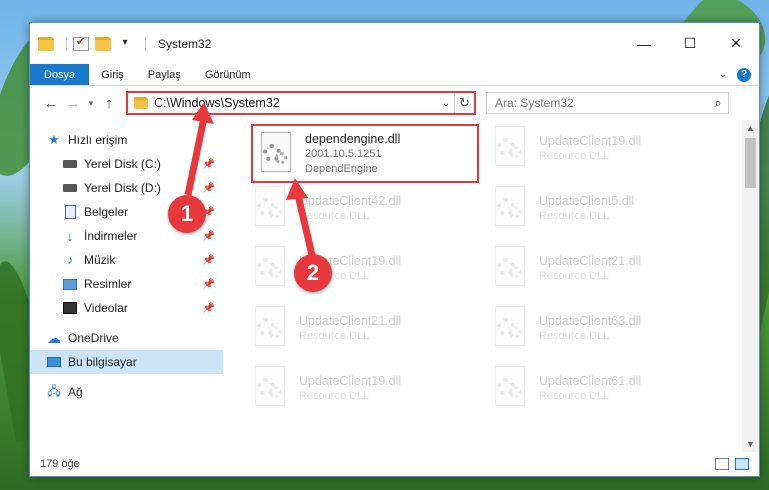 The height and width of the screenshot is (490, 769). What do you see at coordinates (122, 164) in the screenshot?
I see `sidebar-item-label: Yerel Disk (C:)` at bounding box center [122, 164].